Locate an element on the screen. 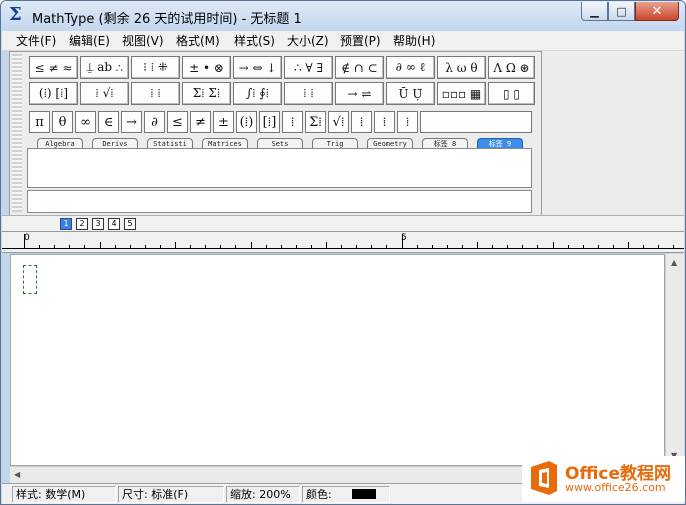 The image size is (686, 505). title-bar: Σ MathType (剩余 26 天的试用时间) - 无标题 1 ▁ □ ✕ is located at coordinates (343, 16).